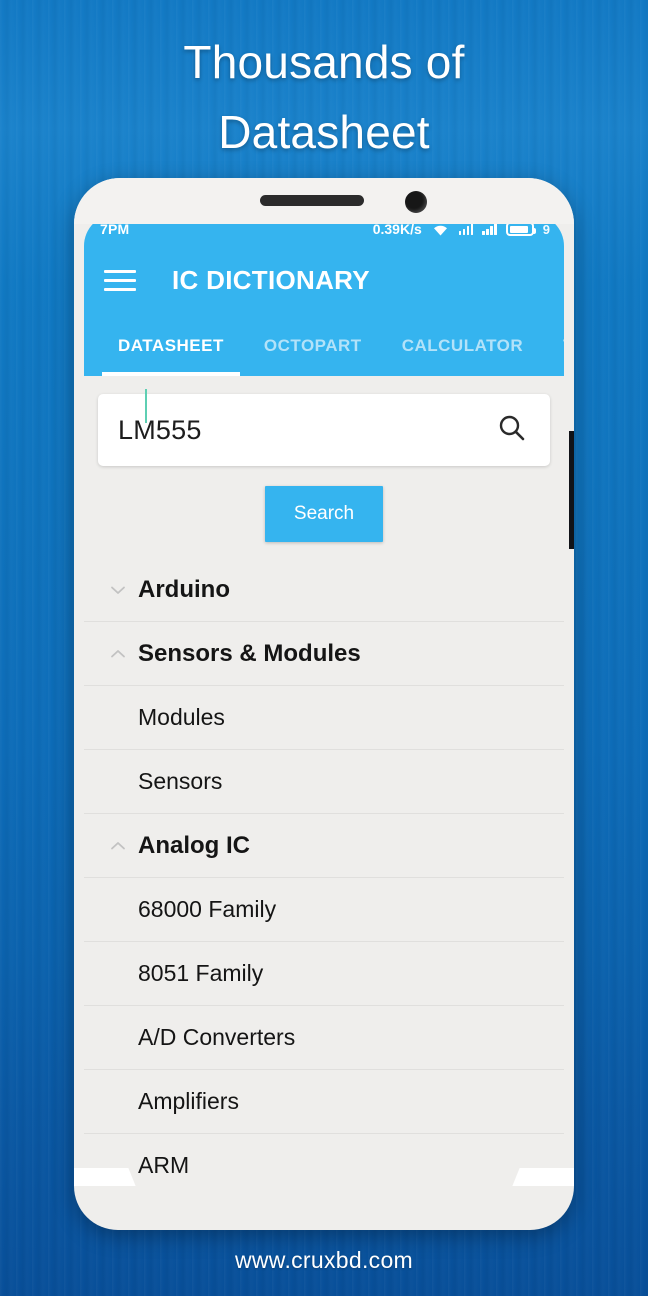 This screenshot has height=1296, width=648. What do you see at coordinates (324, 98) in the screenshot?
I see `promo-headline: Thousands of Datasheet` at bounding box center [324, 98].